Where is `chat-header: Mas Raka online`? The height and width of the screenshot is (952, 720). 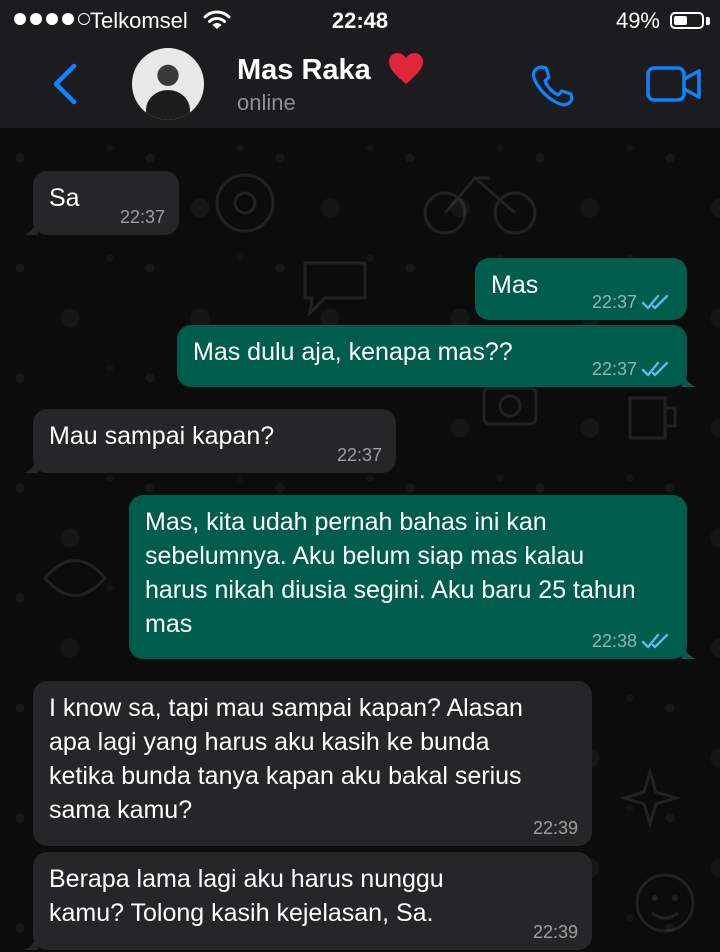
chat-header: Mas Raka online is located at coordinates (360, 84).